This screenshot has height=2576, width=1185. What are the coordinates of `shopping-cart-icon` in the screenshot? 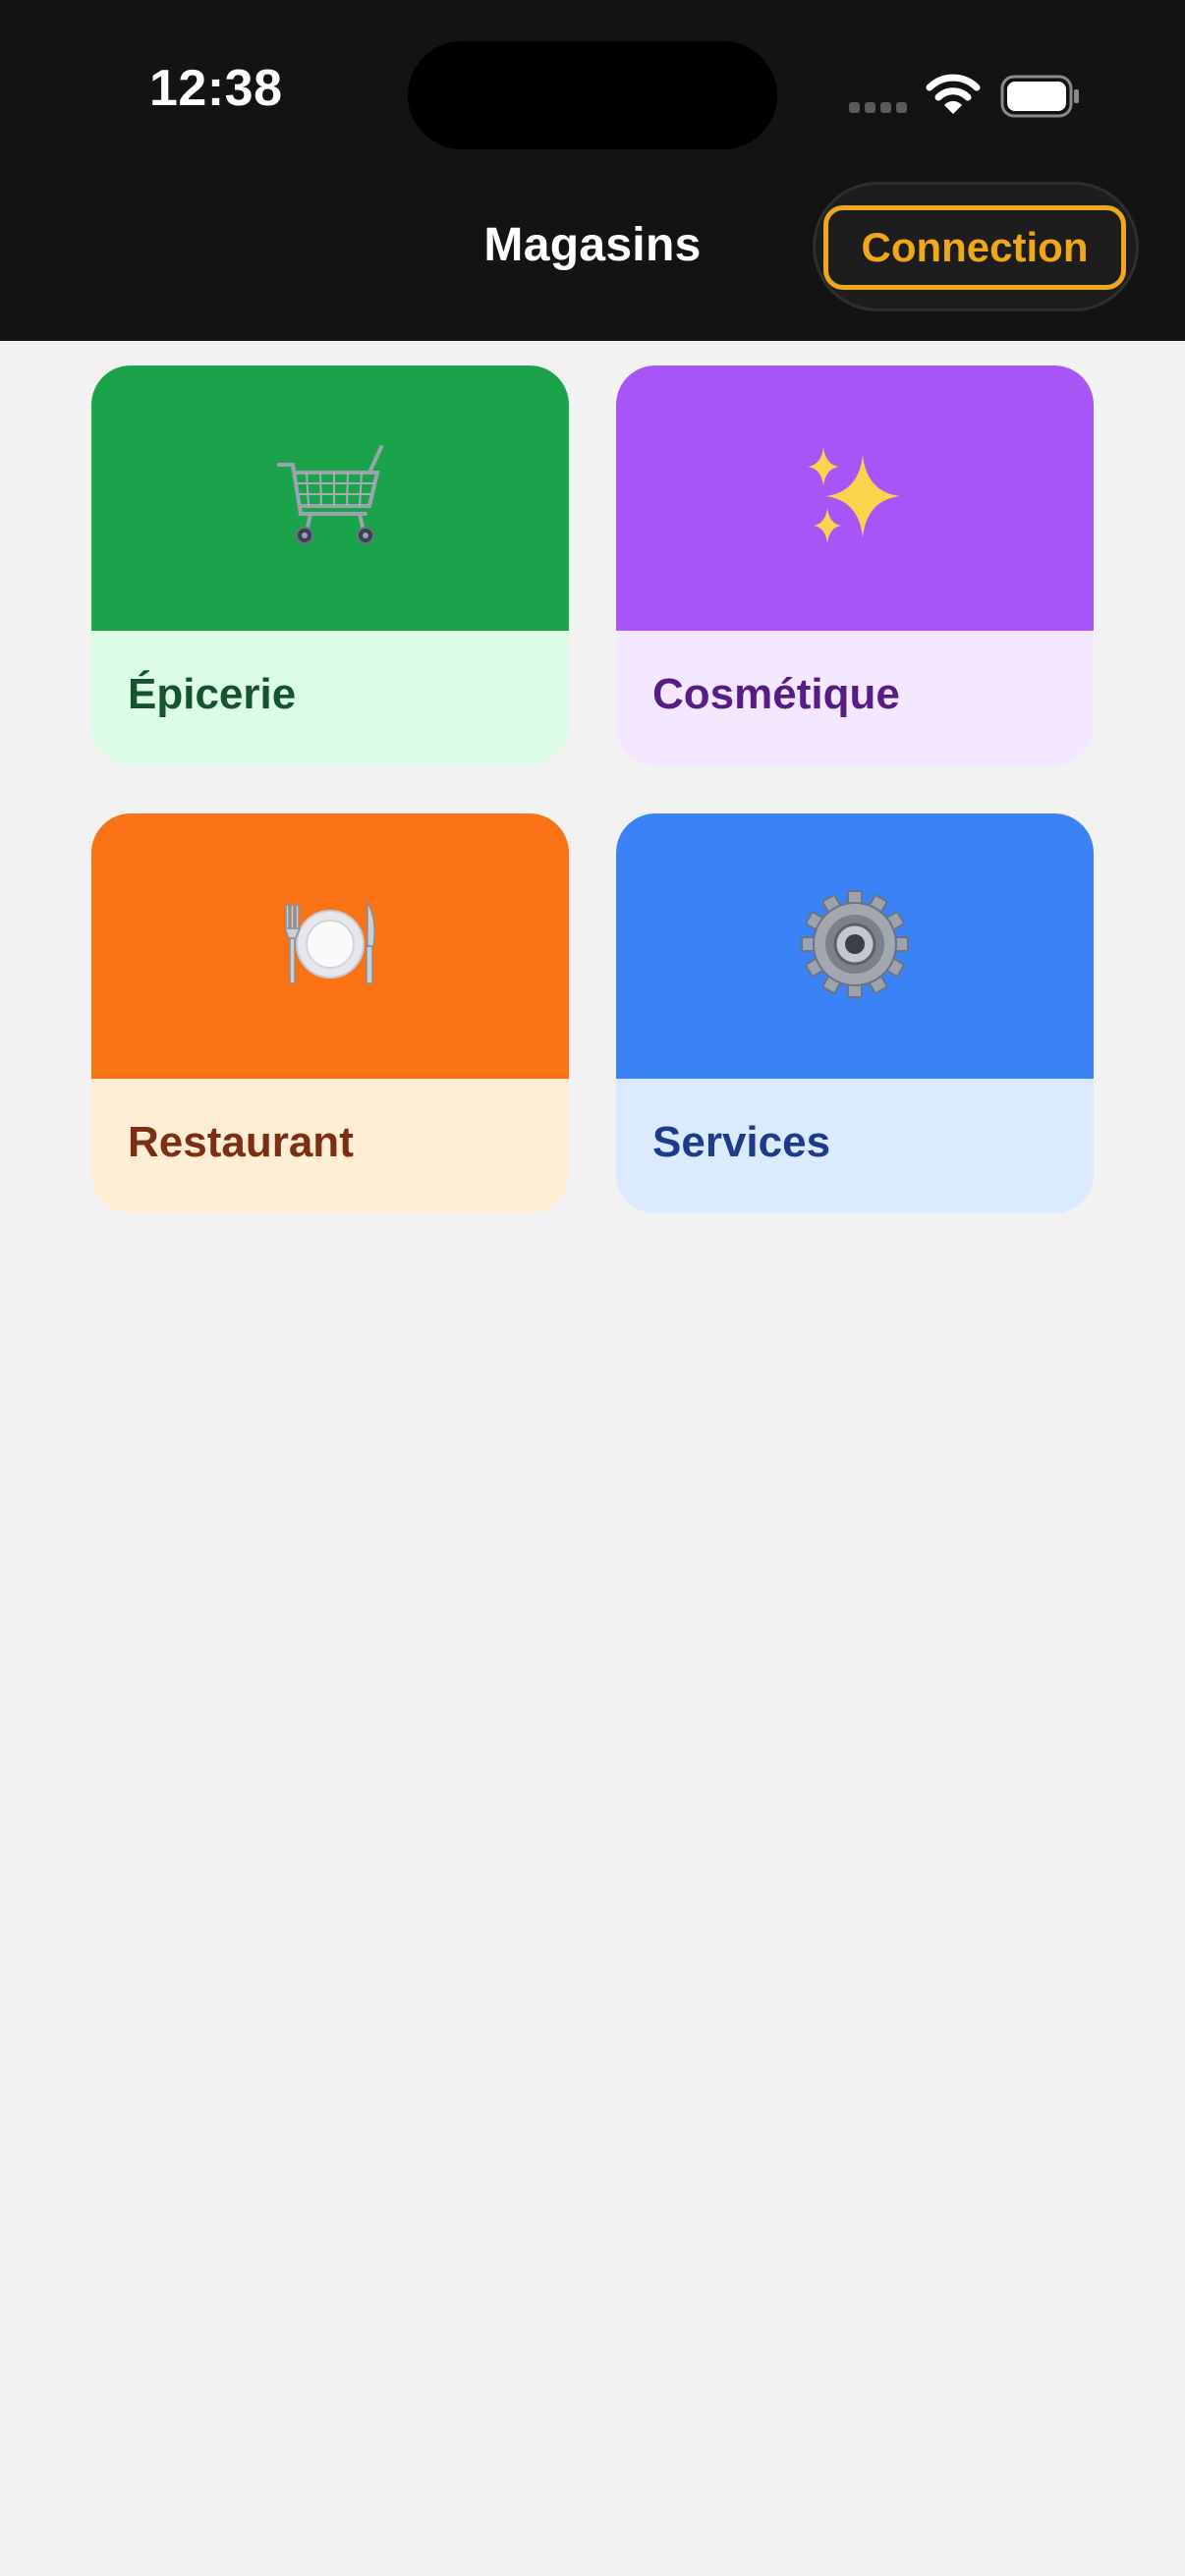 It's located at (330, 498).